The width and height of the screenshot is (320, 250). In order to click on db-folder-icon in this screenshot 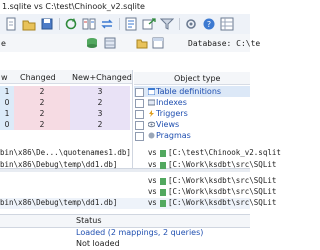, I will do `click(142, 43)`.